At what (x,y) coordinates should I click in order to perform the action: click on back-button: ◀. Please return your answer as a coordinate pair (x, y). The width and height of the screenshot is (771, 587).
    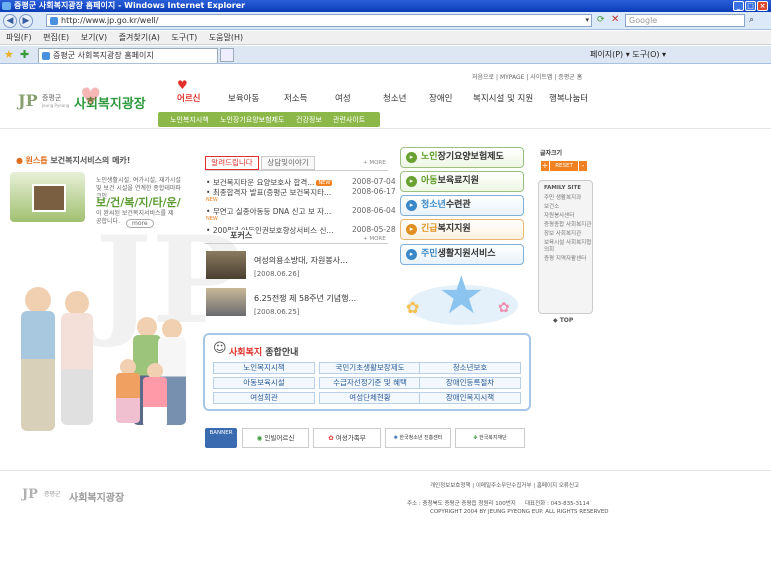
    Looking at the image, I should click on (10, 21).